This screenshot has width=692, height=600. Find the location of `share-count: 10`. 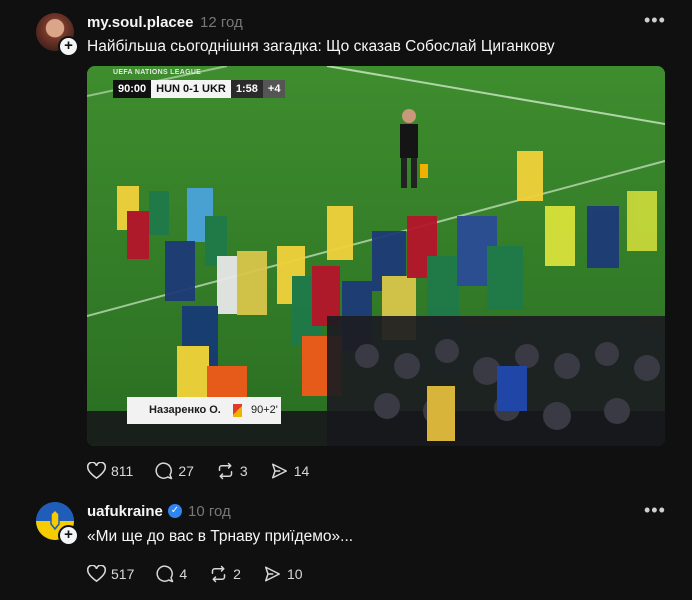

share-count: 10 is located at coordinates (294, 574).